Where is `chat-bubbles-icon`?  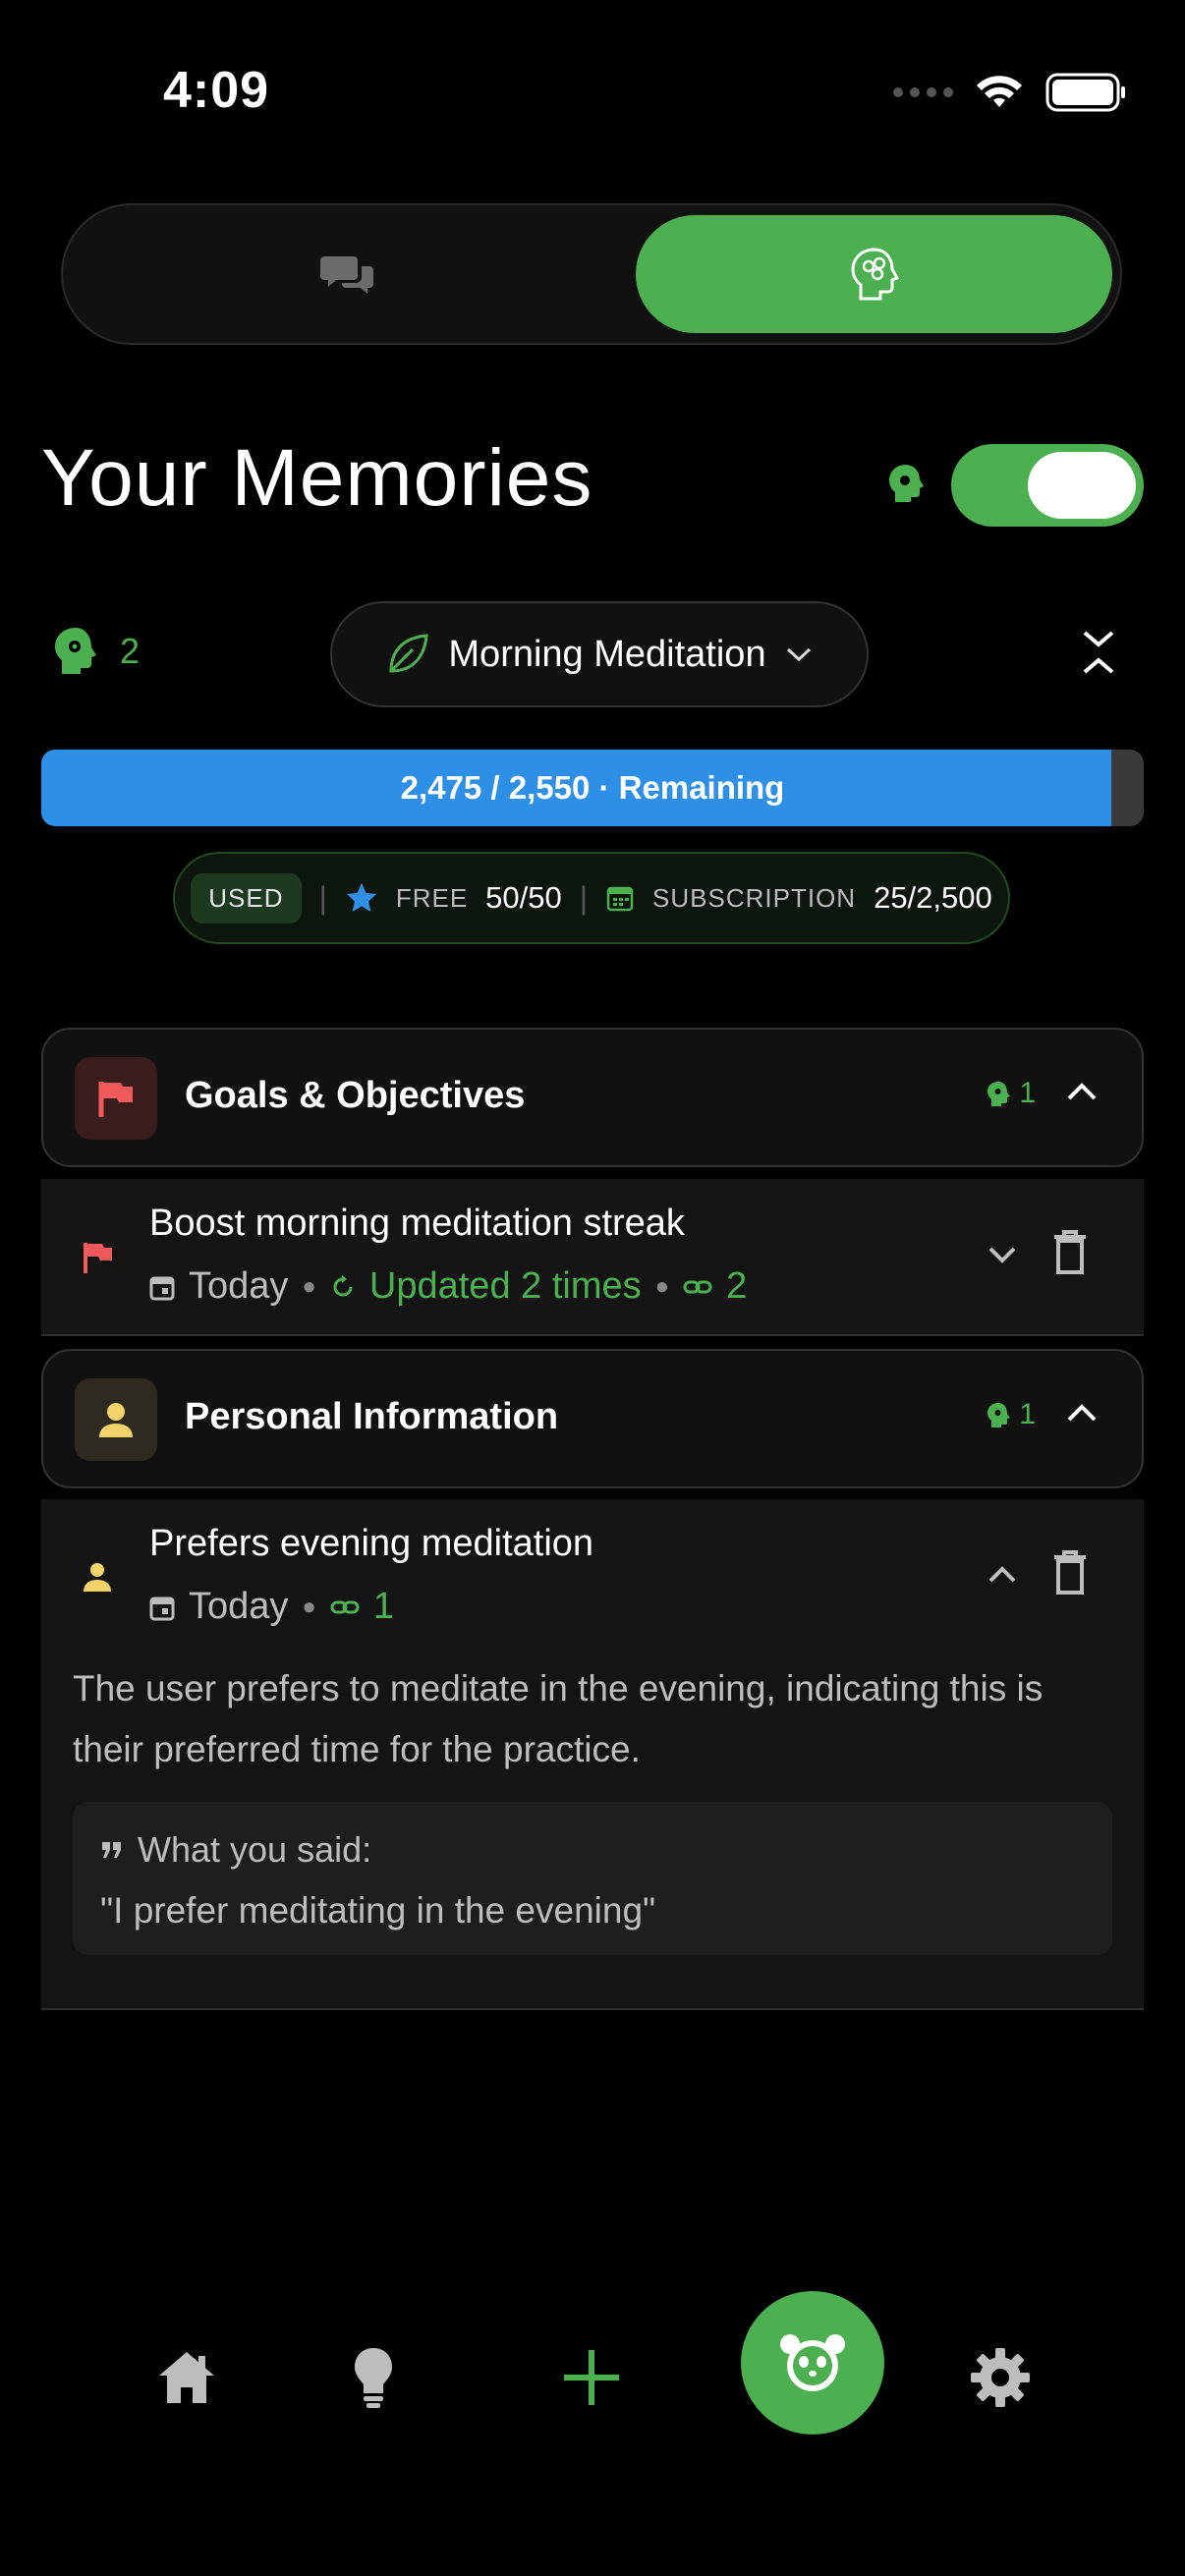
chat-bubbles-icon is located at coordinates (347, 275).